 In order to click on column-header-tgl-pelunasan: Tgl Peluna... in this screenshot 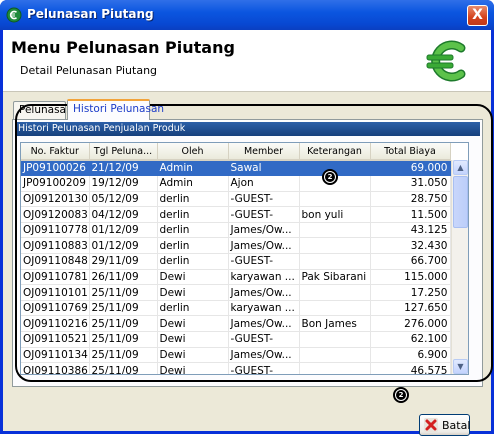, I will do `click(123, 152)`.